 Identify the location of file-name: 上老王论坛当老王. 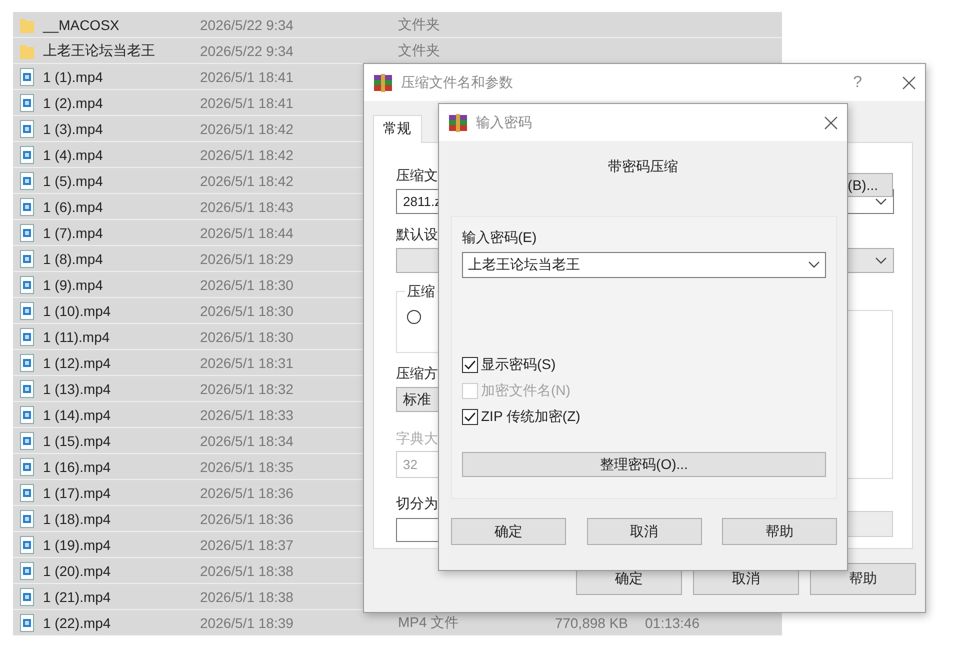
(99, 51).